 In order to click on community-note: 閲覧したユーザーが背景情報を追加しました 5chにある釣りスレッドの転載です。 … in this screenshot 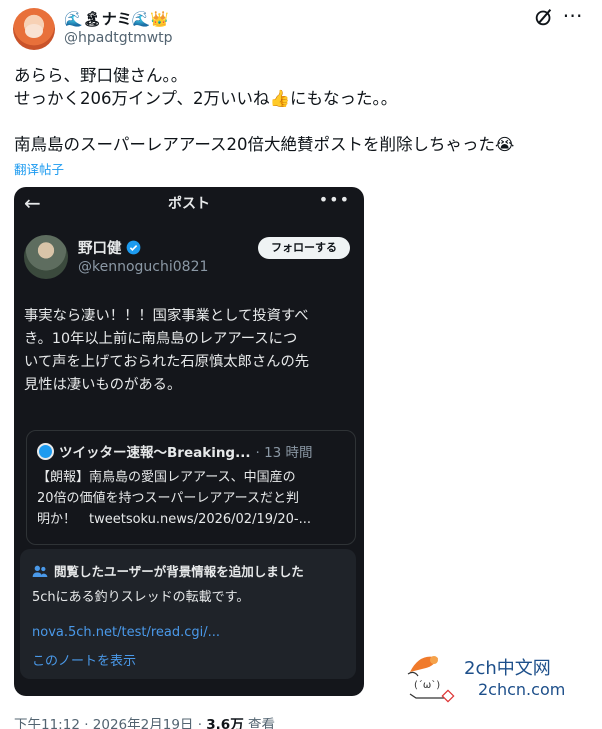, I will do `click(188, 614)`.